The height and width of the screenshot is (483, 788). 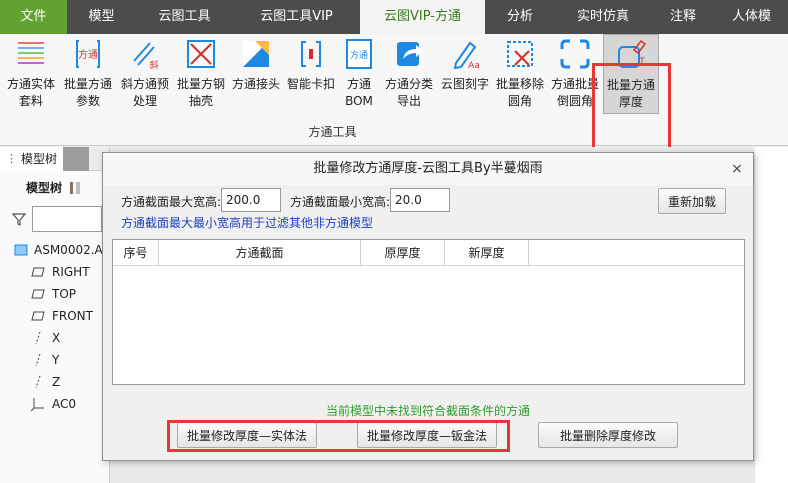 What do you see at coordinates (71, 272) in the screenshot?
I see `tree-item-label: RIGHT` at bounding box center [71, 272].